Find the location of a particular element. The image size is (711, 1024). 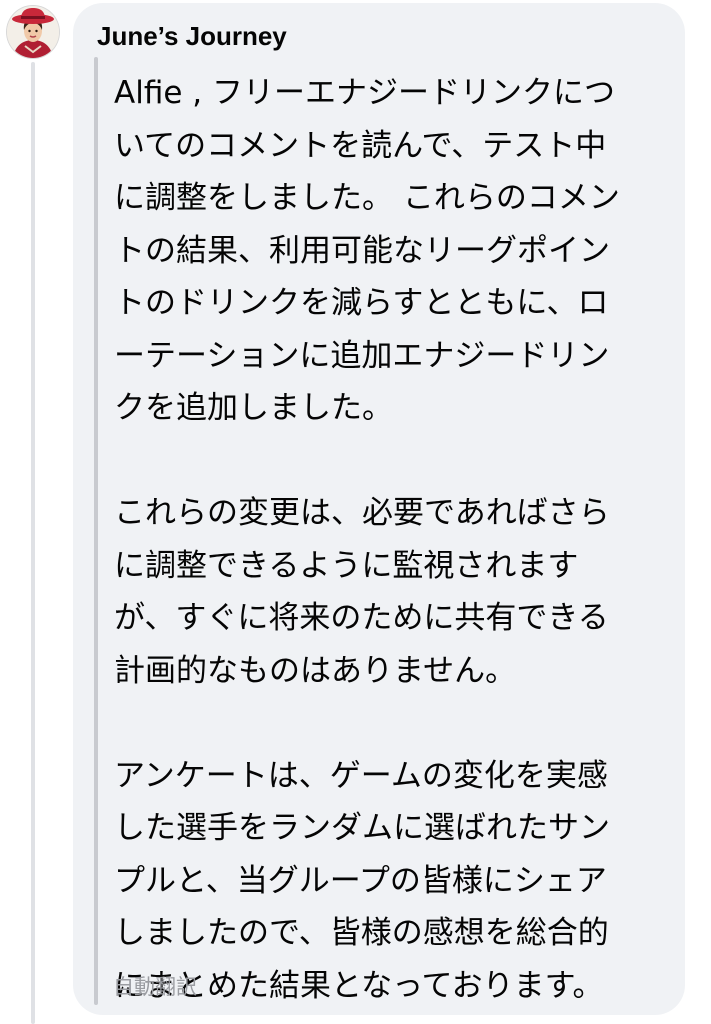

avatar-june-red-hat-icon is located at coordinates (33, 32).